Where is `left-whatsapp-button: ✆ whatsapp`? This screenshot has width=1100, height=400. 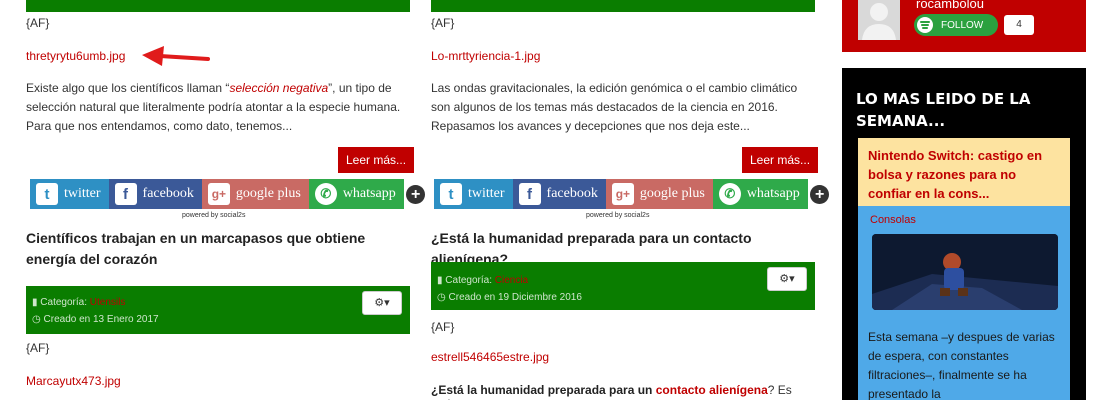
left-whatsapp-button: ✆ whatsapp is located at coordinates (356, 194).